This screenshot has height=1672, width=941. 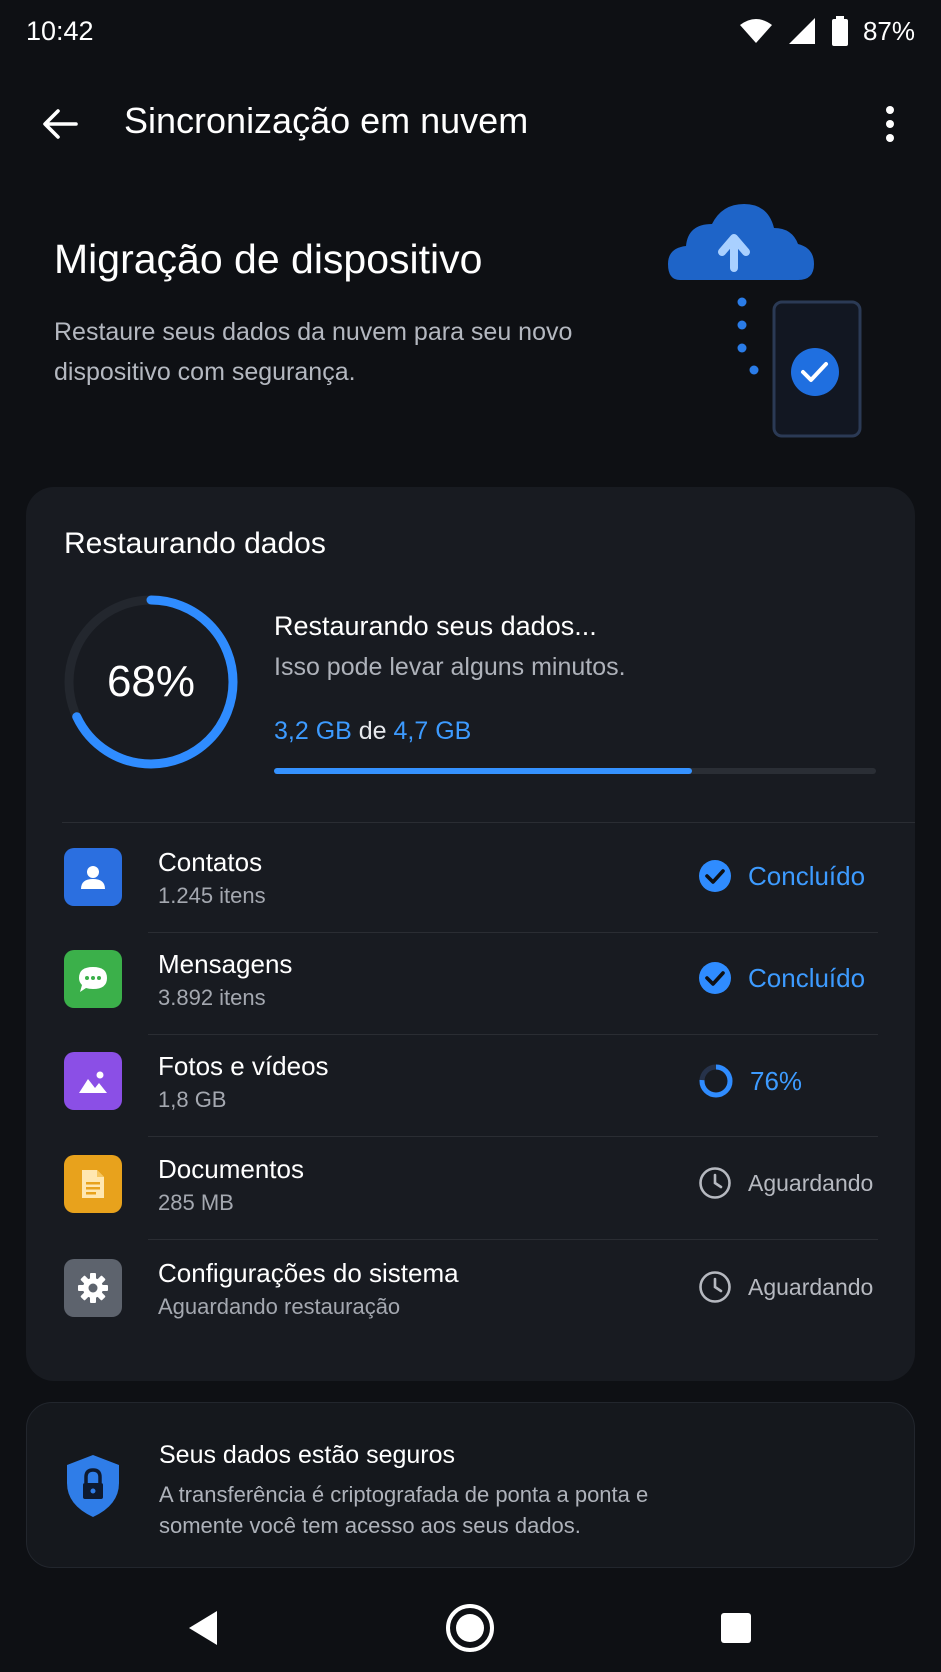 I want to click on status-icons: 87%, so click(x=827, y=31).